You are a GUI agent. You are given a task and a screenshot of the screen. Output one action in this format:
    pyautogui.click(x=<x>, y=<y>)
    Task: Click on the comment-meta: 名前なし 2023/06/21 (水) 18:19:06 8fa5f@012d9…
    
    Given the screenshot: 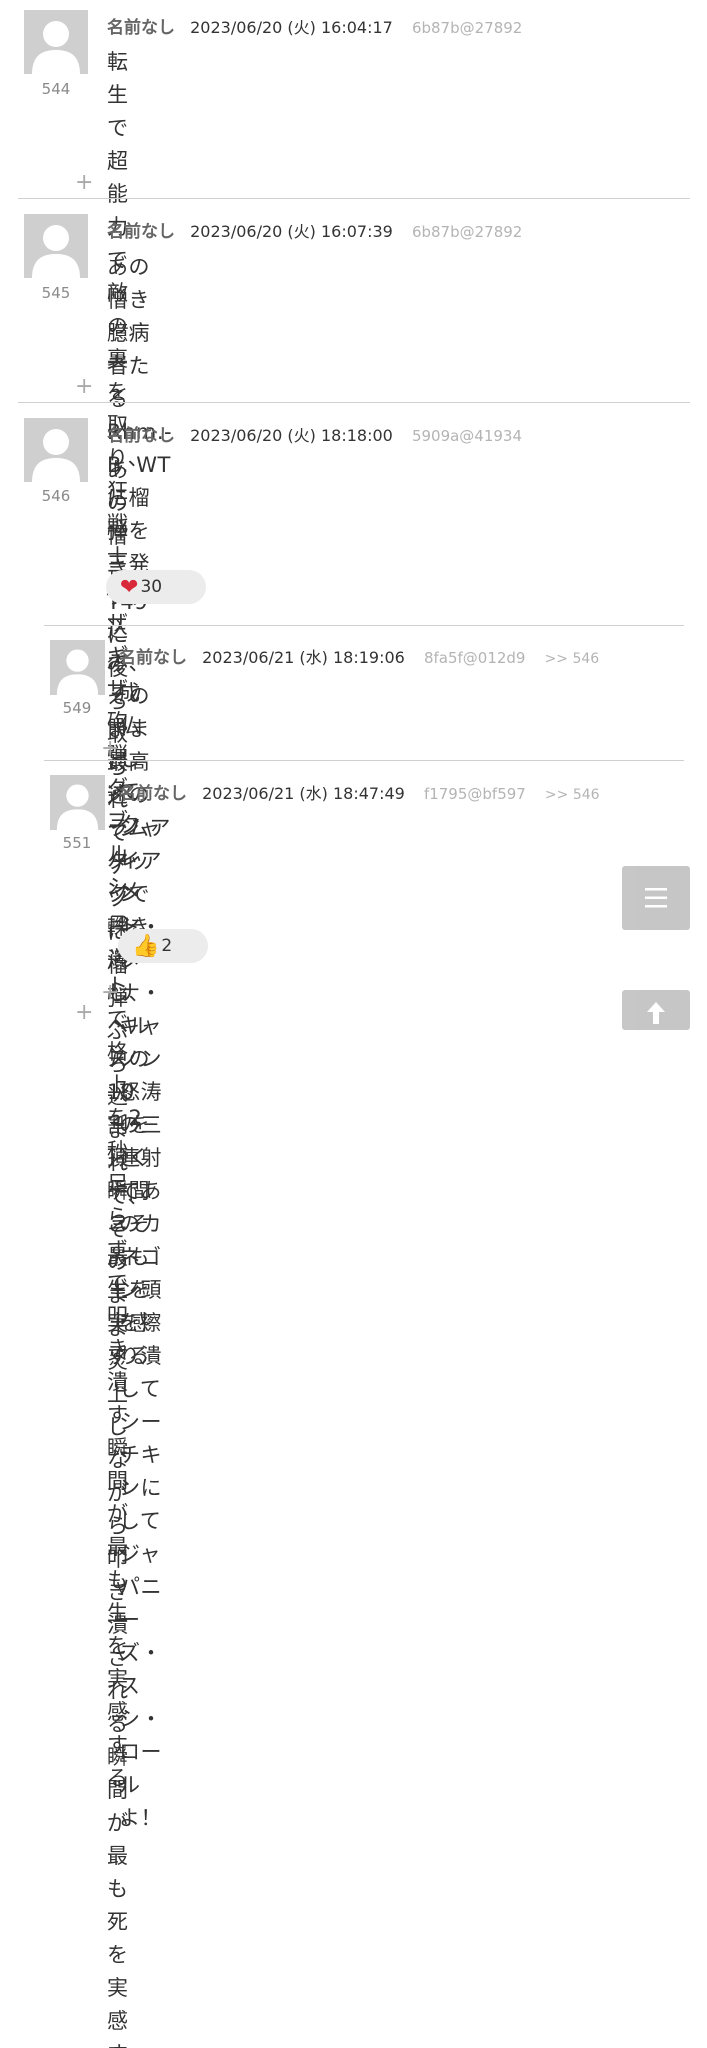 What is the action you would take?
    pyautogui.click(x=359, y=655)
    